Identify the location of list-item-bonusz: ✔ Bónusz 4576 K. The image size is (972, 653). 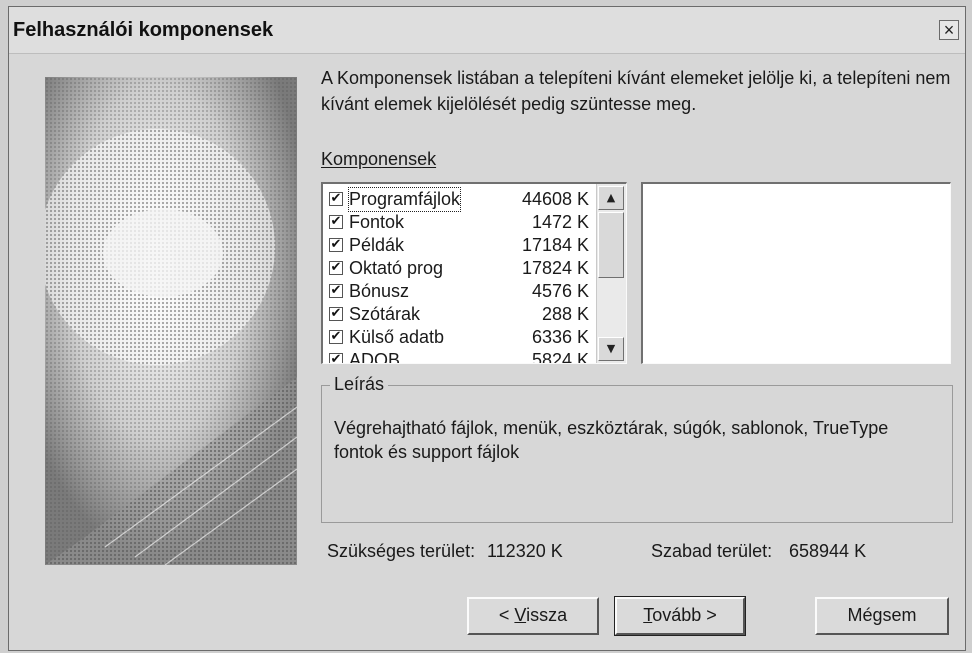
(459, 291).